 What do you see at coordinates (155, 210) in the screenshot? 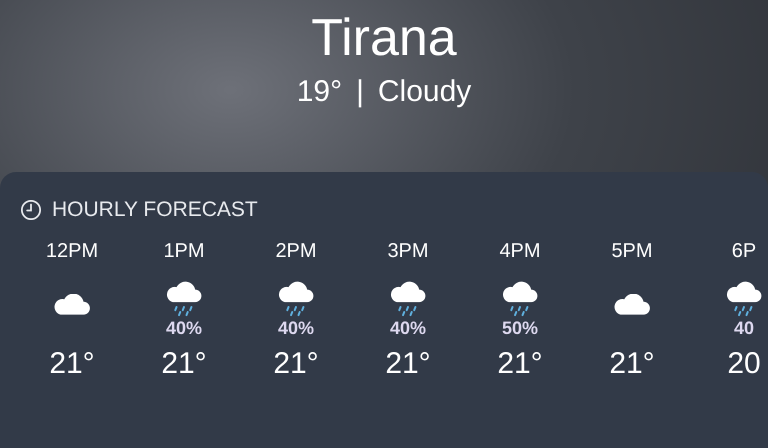
I see `section-title: HOURLY FORECAST` at bounding box center [155, 210].